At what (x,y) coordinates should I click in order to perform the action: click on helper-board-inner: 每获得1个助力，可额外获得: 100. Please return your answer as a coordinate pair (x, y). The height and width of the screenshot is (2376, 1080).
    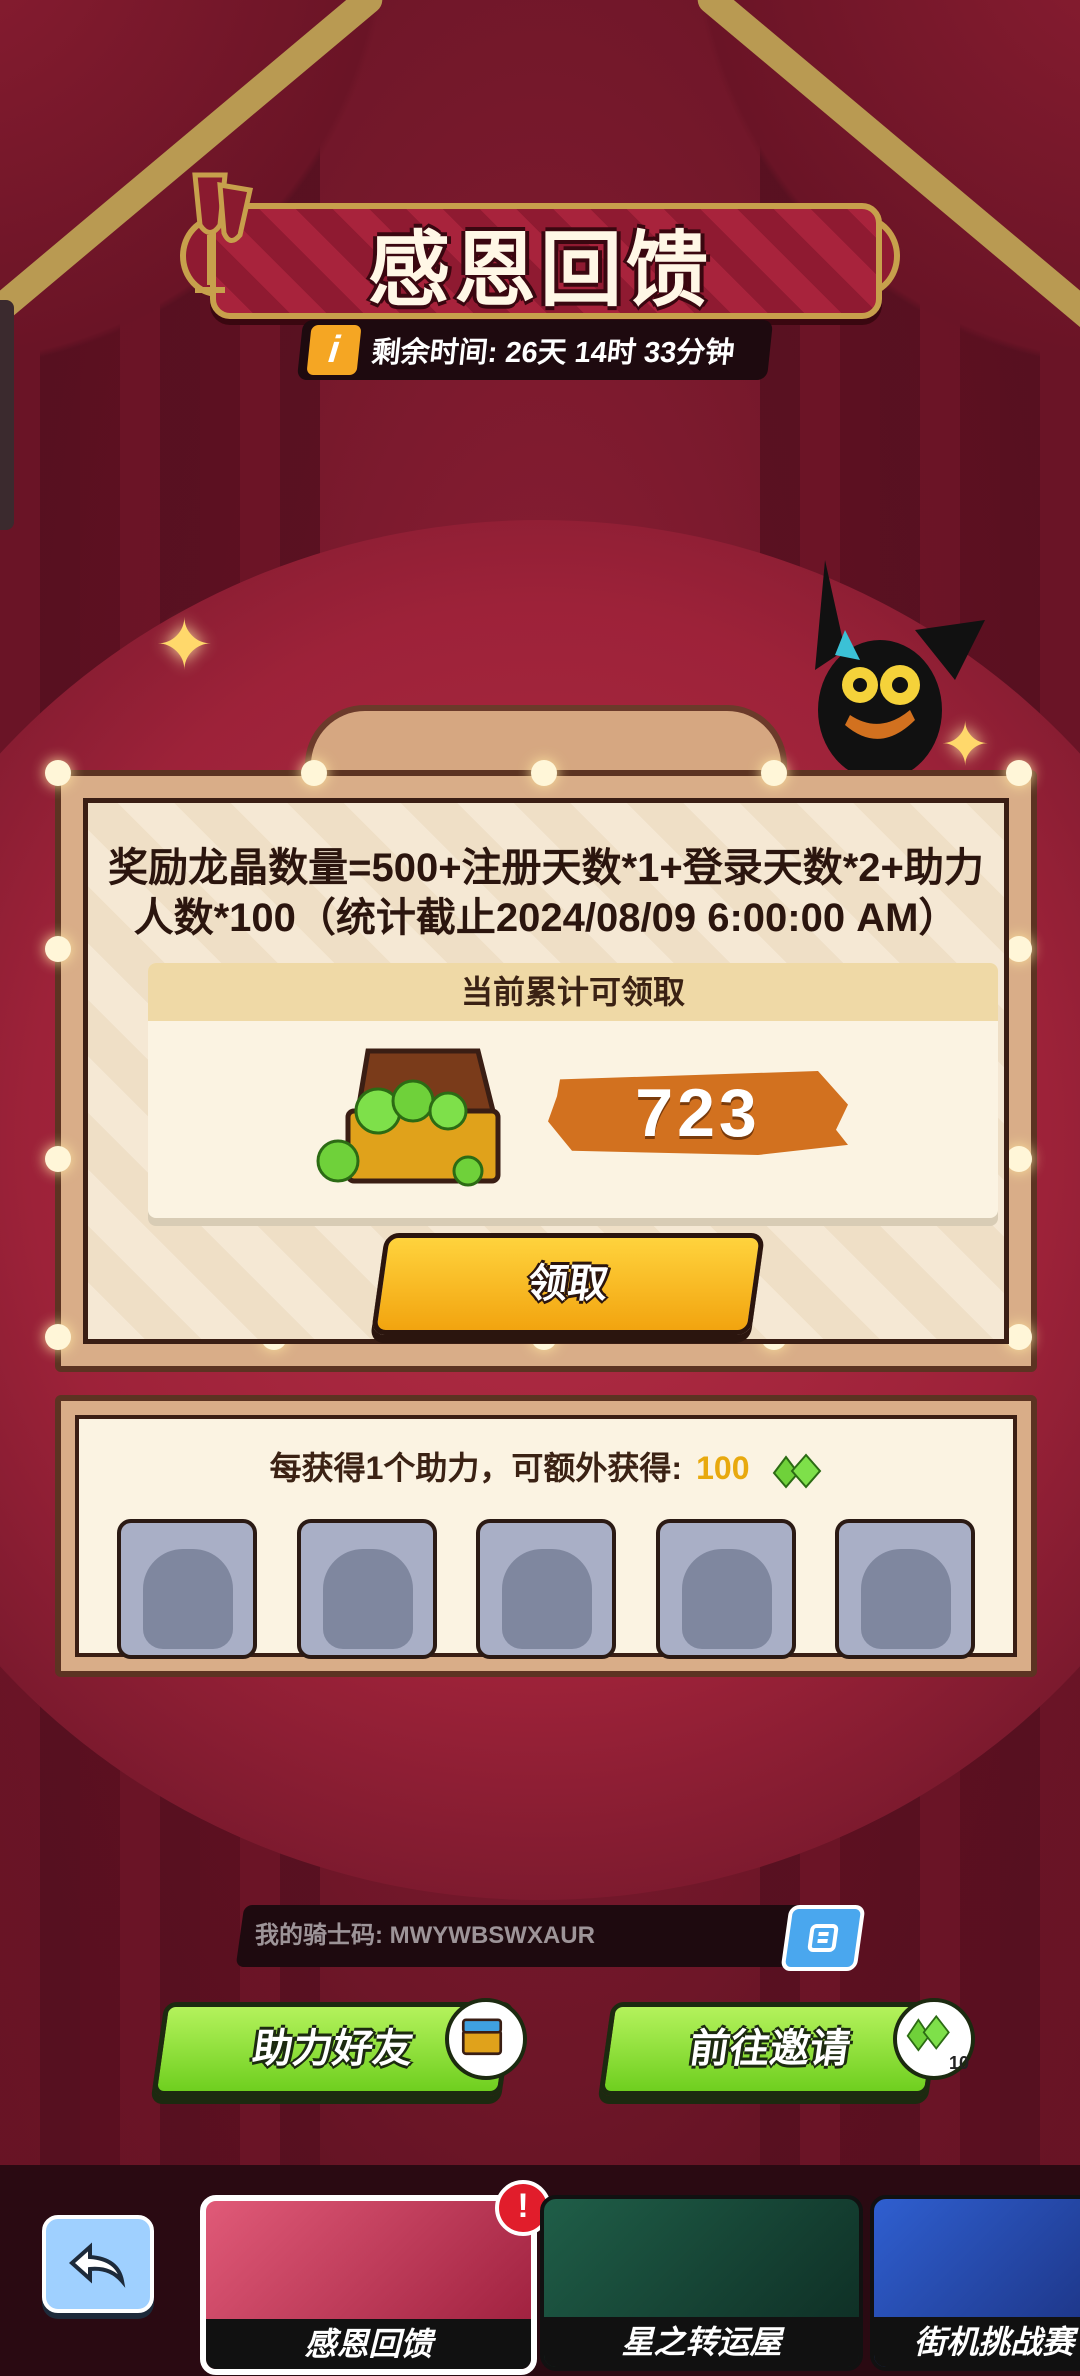
    Looking at the image, I should click on (546, 1537).